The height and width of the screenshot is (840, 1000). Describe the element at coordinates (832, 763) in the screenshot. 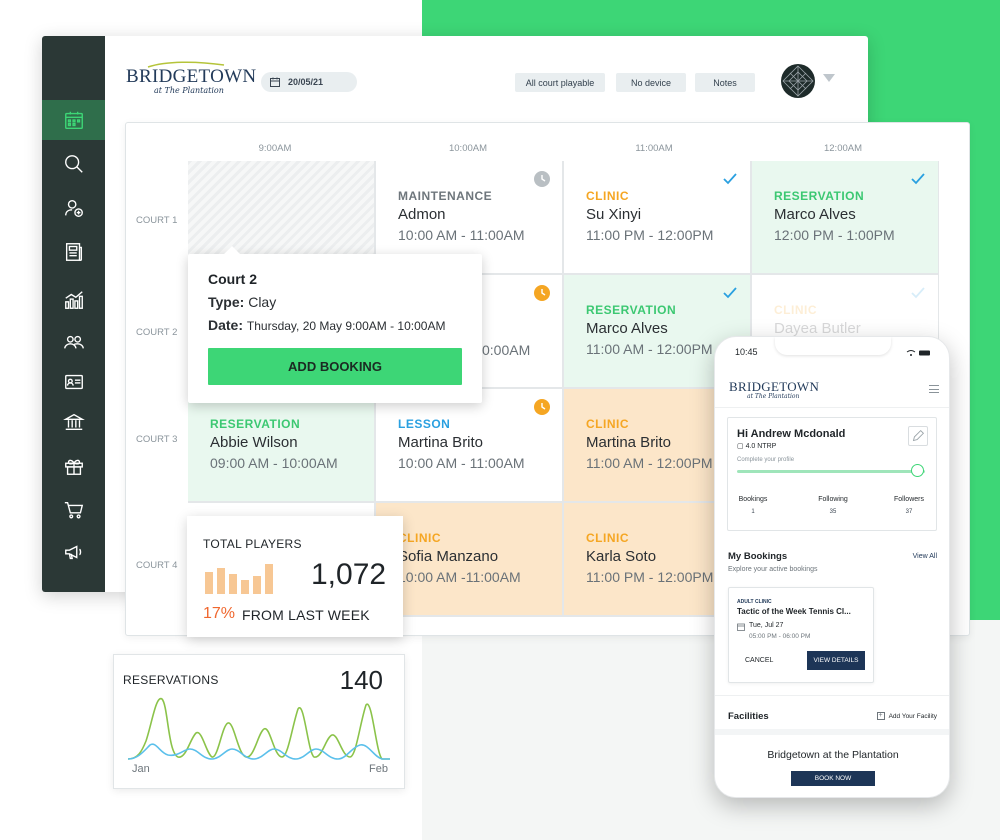

I see `facility-card: Bridgetown at the Plantation BOOK NOW` at that location.